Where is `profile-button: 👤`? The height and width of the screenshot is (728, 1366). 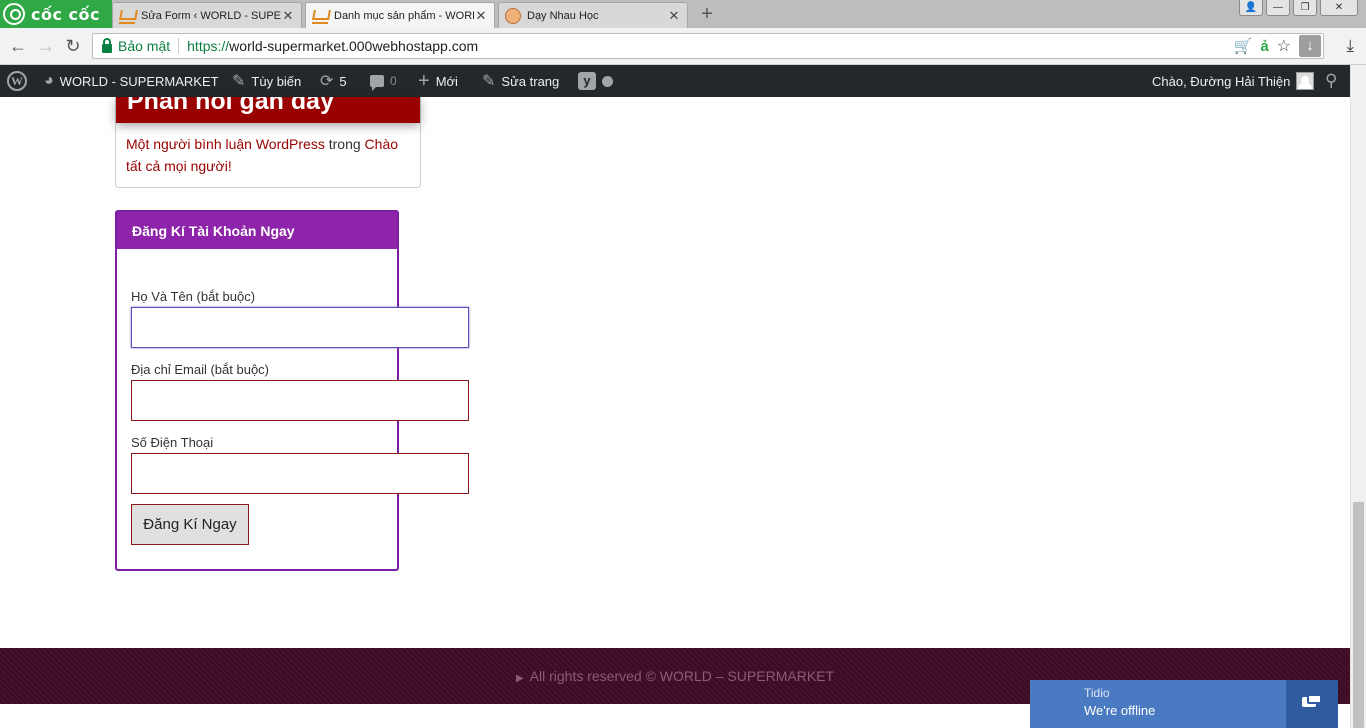 profile-button: 👤 is located at coordinates (1251, 8).